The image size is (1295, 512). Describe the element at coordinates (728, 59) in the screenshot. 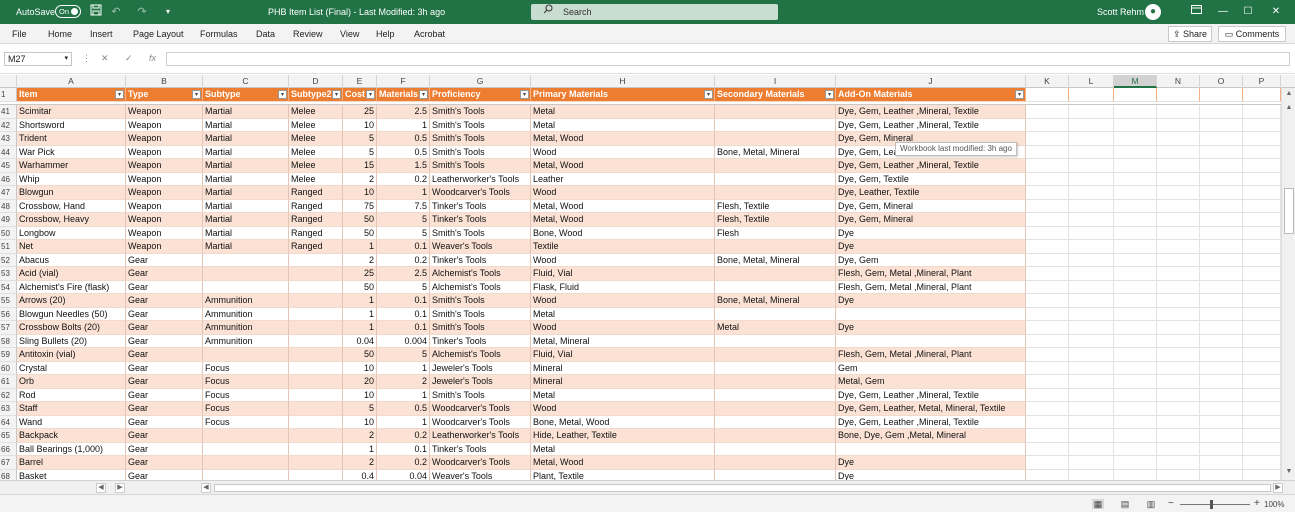

I see `formula-input` at that location.